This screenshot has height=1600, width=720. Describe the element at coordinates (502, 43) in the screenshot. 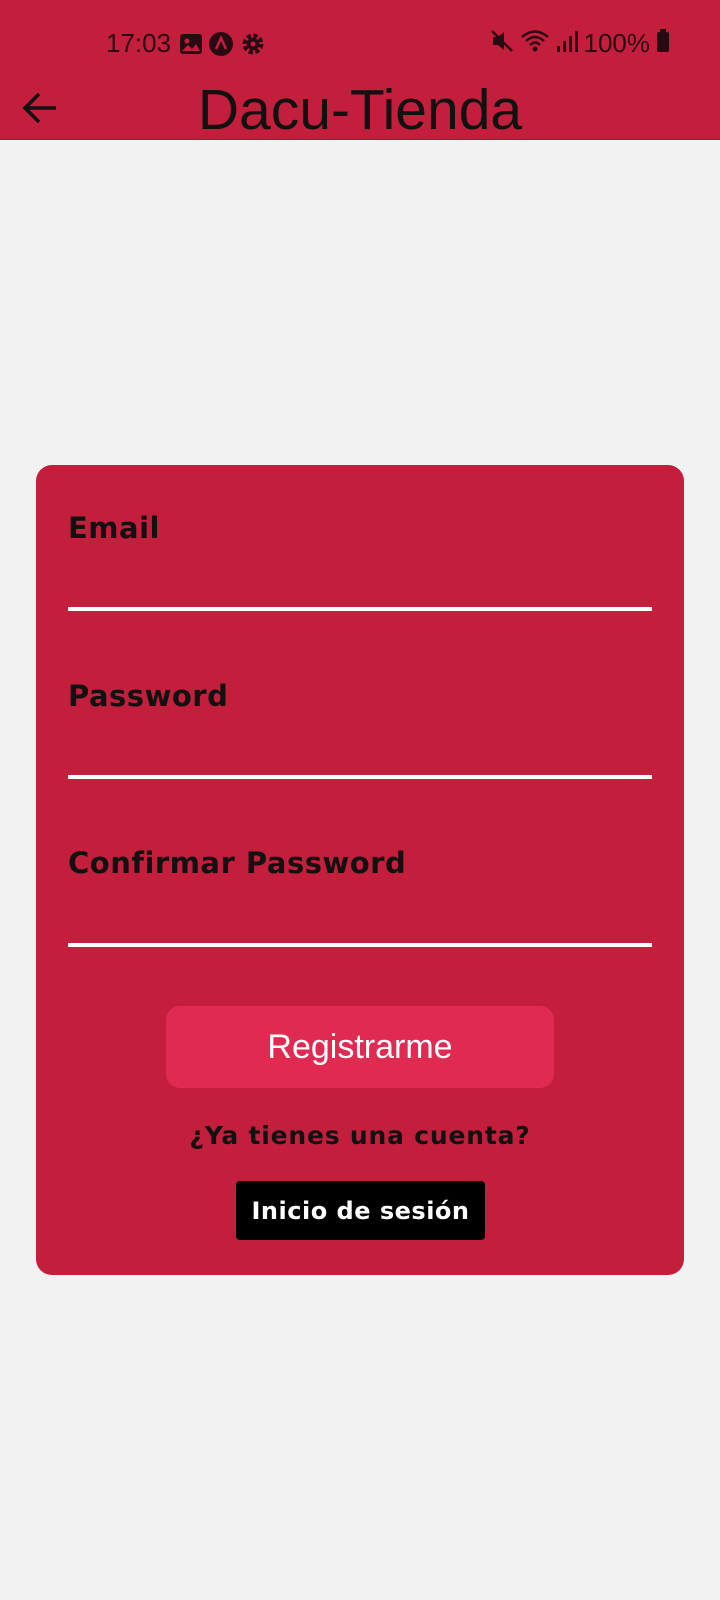

I see `mute-icon` at that location.